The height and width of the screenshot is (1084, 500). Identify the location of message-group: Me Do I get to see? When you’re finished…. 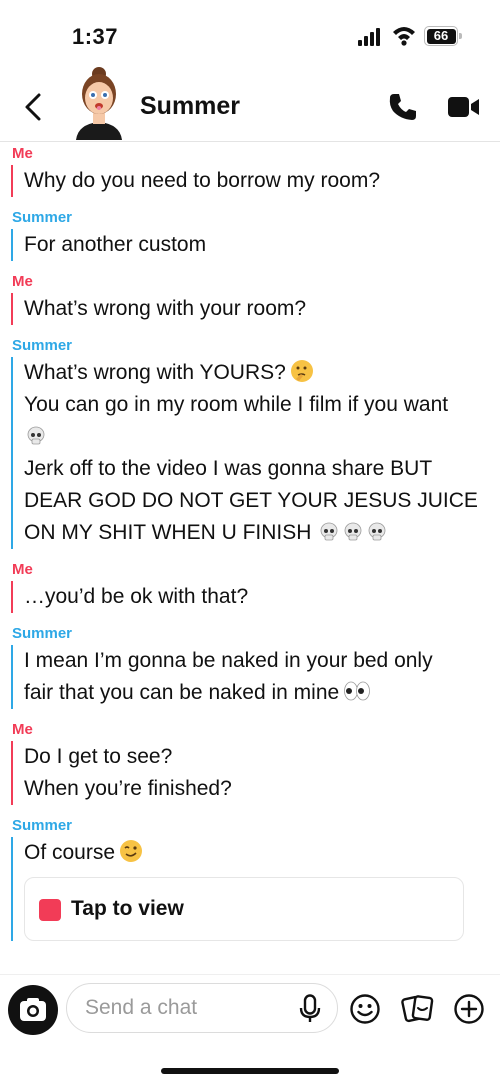
(250, 762).